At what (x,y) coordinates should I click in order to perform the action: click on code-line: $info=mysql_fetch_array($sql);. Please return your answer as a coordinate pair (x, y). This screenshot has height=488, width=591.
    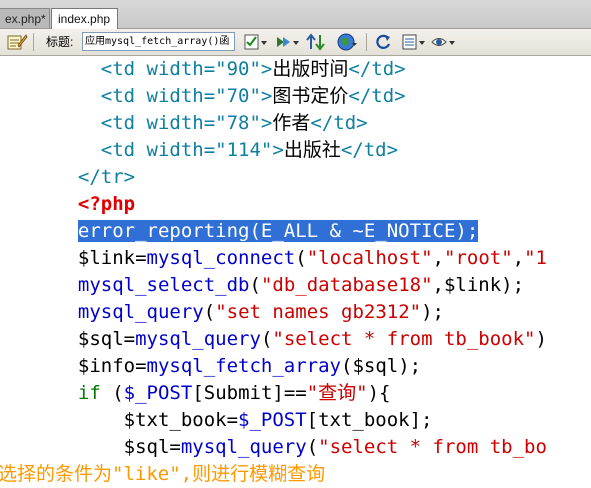
    Looking at the image, I should click on (238, 366).